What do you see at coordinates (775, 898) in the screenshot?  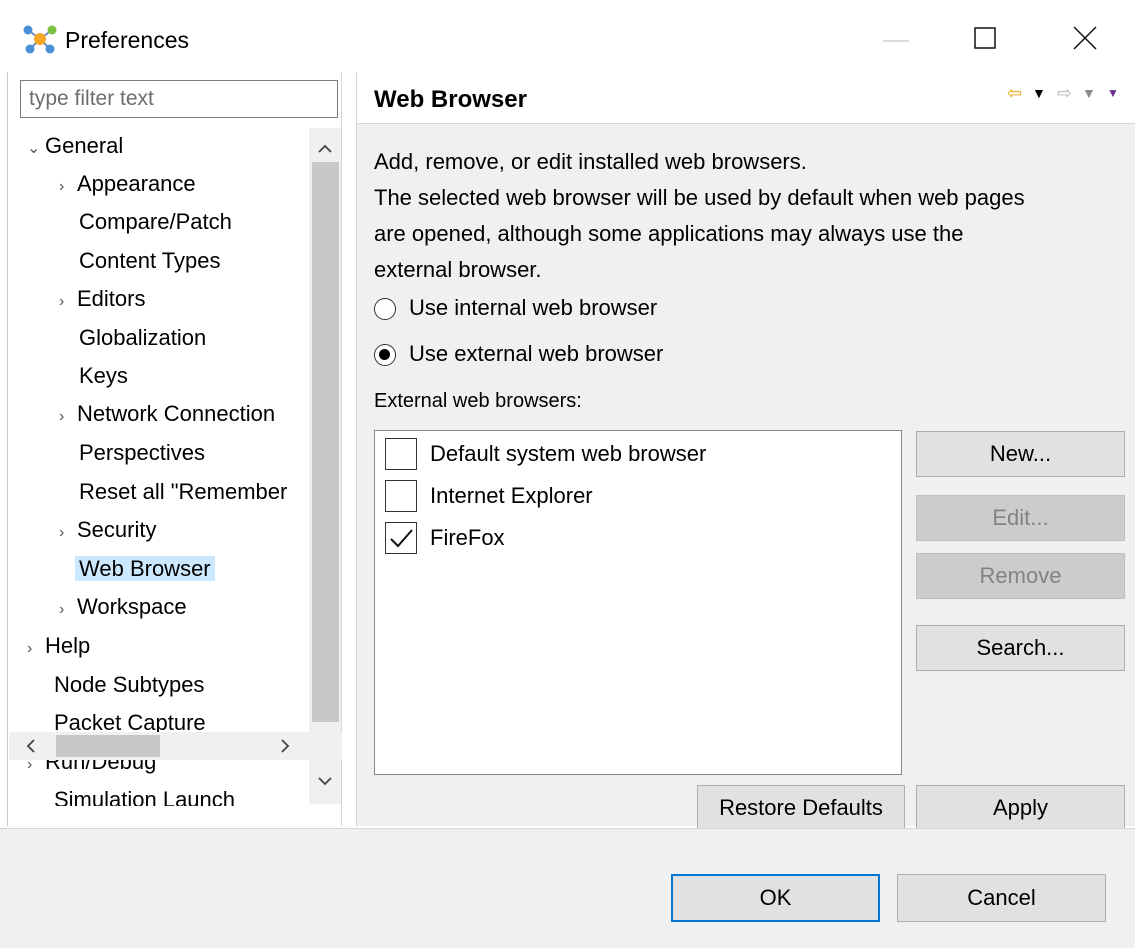 I see `ok-button: OK` at bounding box center [775, 898].